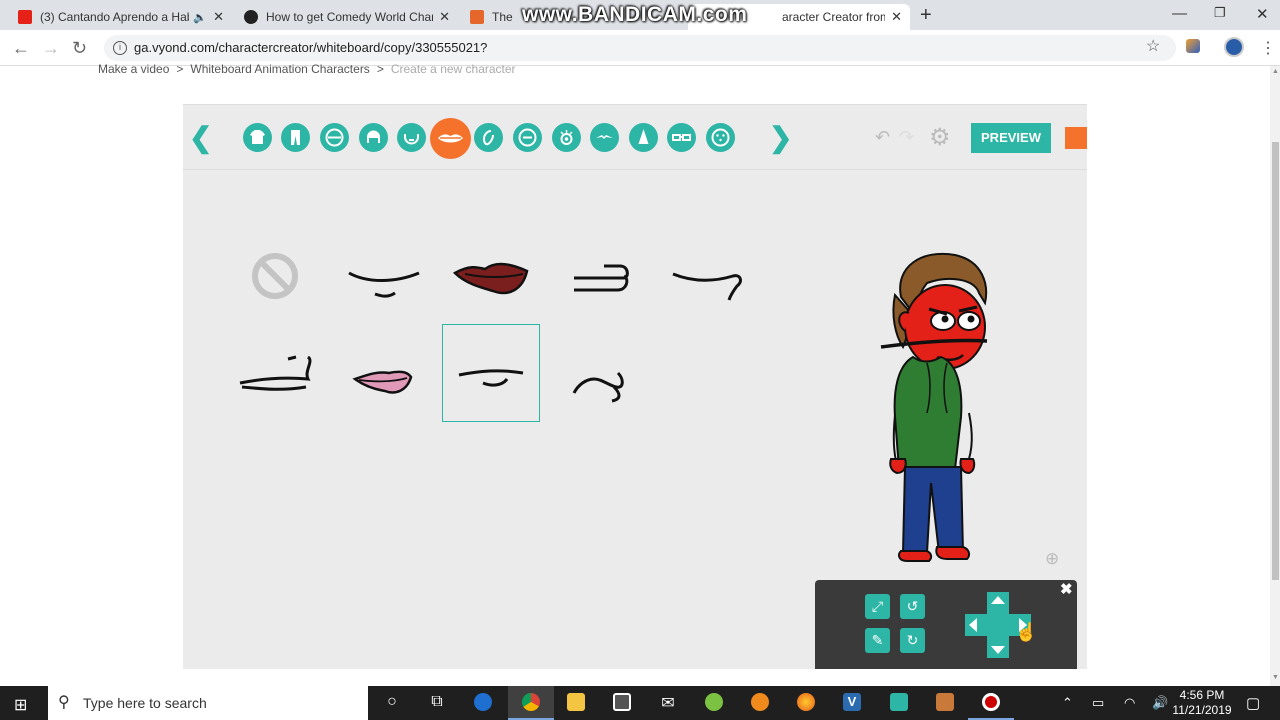  I want to click on mail-icon: ✉, so click(668, 703).